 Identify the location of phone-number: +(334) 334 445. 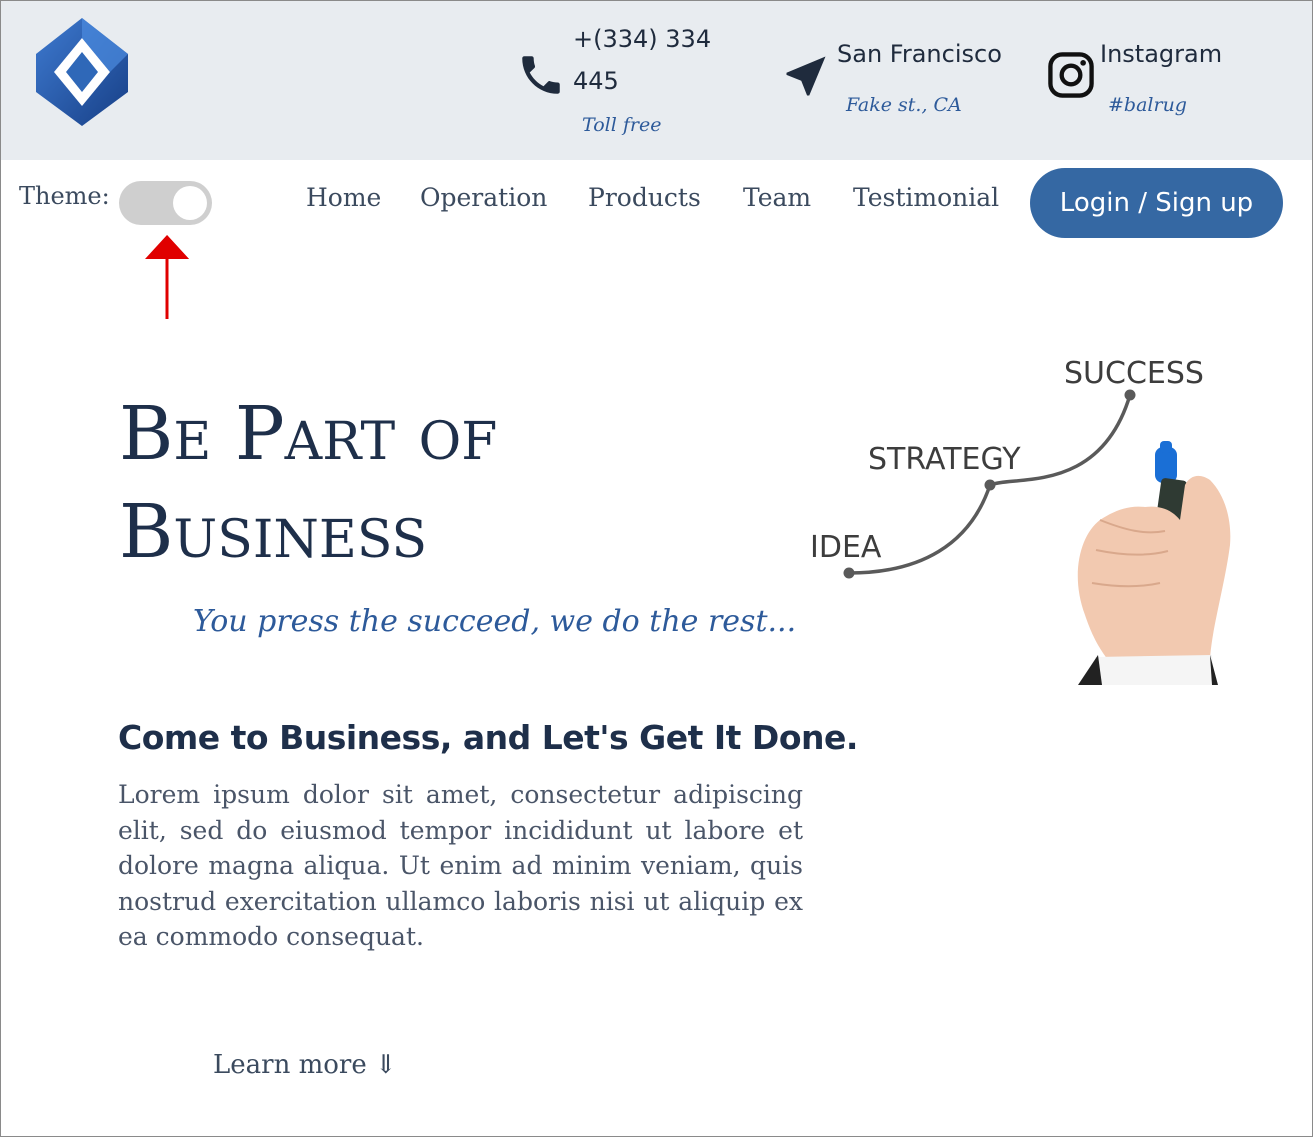
(648, 60).